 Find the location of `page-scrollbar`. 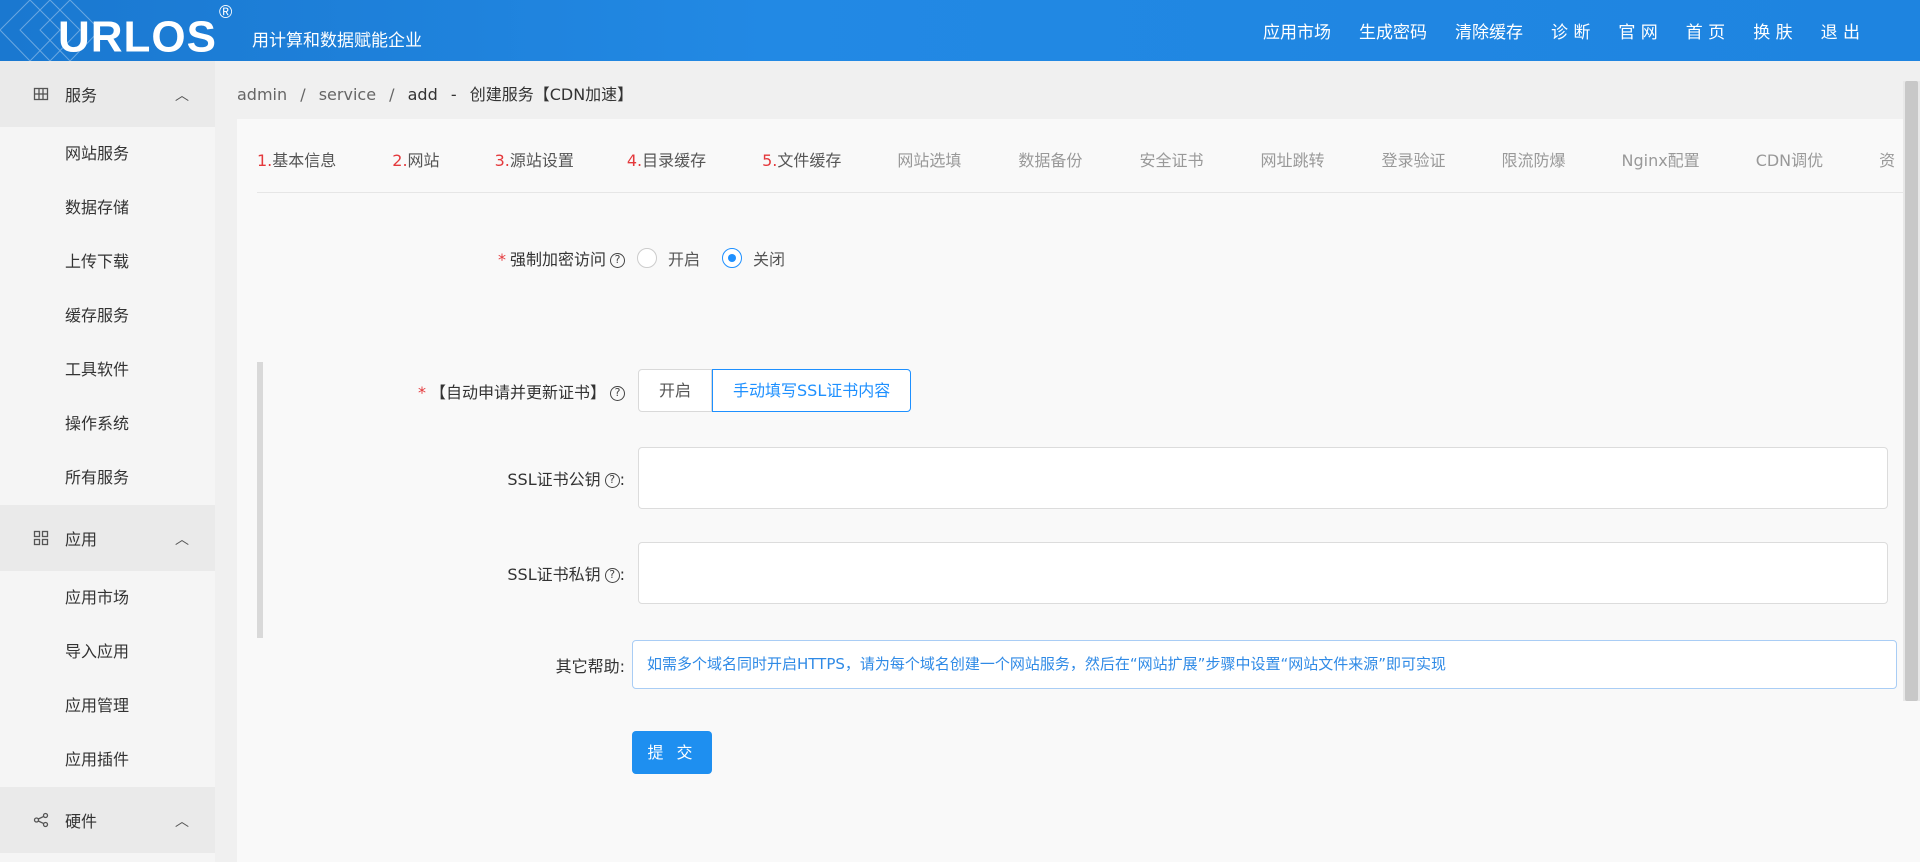

page-scrollbar is located at coordinates (1911, 391).